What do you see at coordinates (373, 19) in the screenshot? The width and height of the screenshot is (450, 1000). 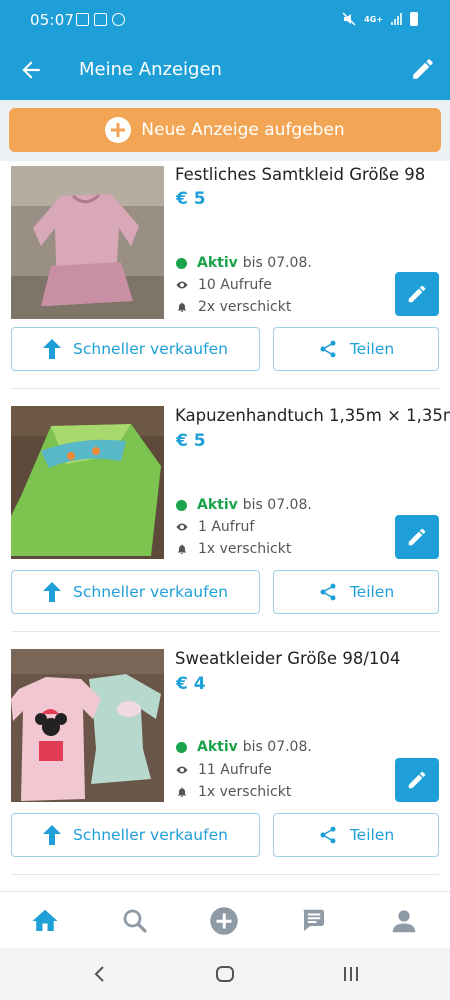 I see `network-type: 4G+` at bounding box center [373, 19].